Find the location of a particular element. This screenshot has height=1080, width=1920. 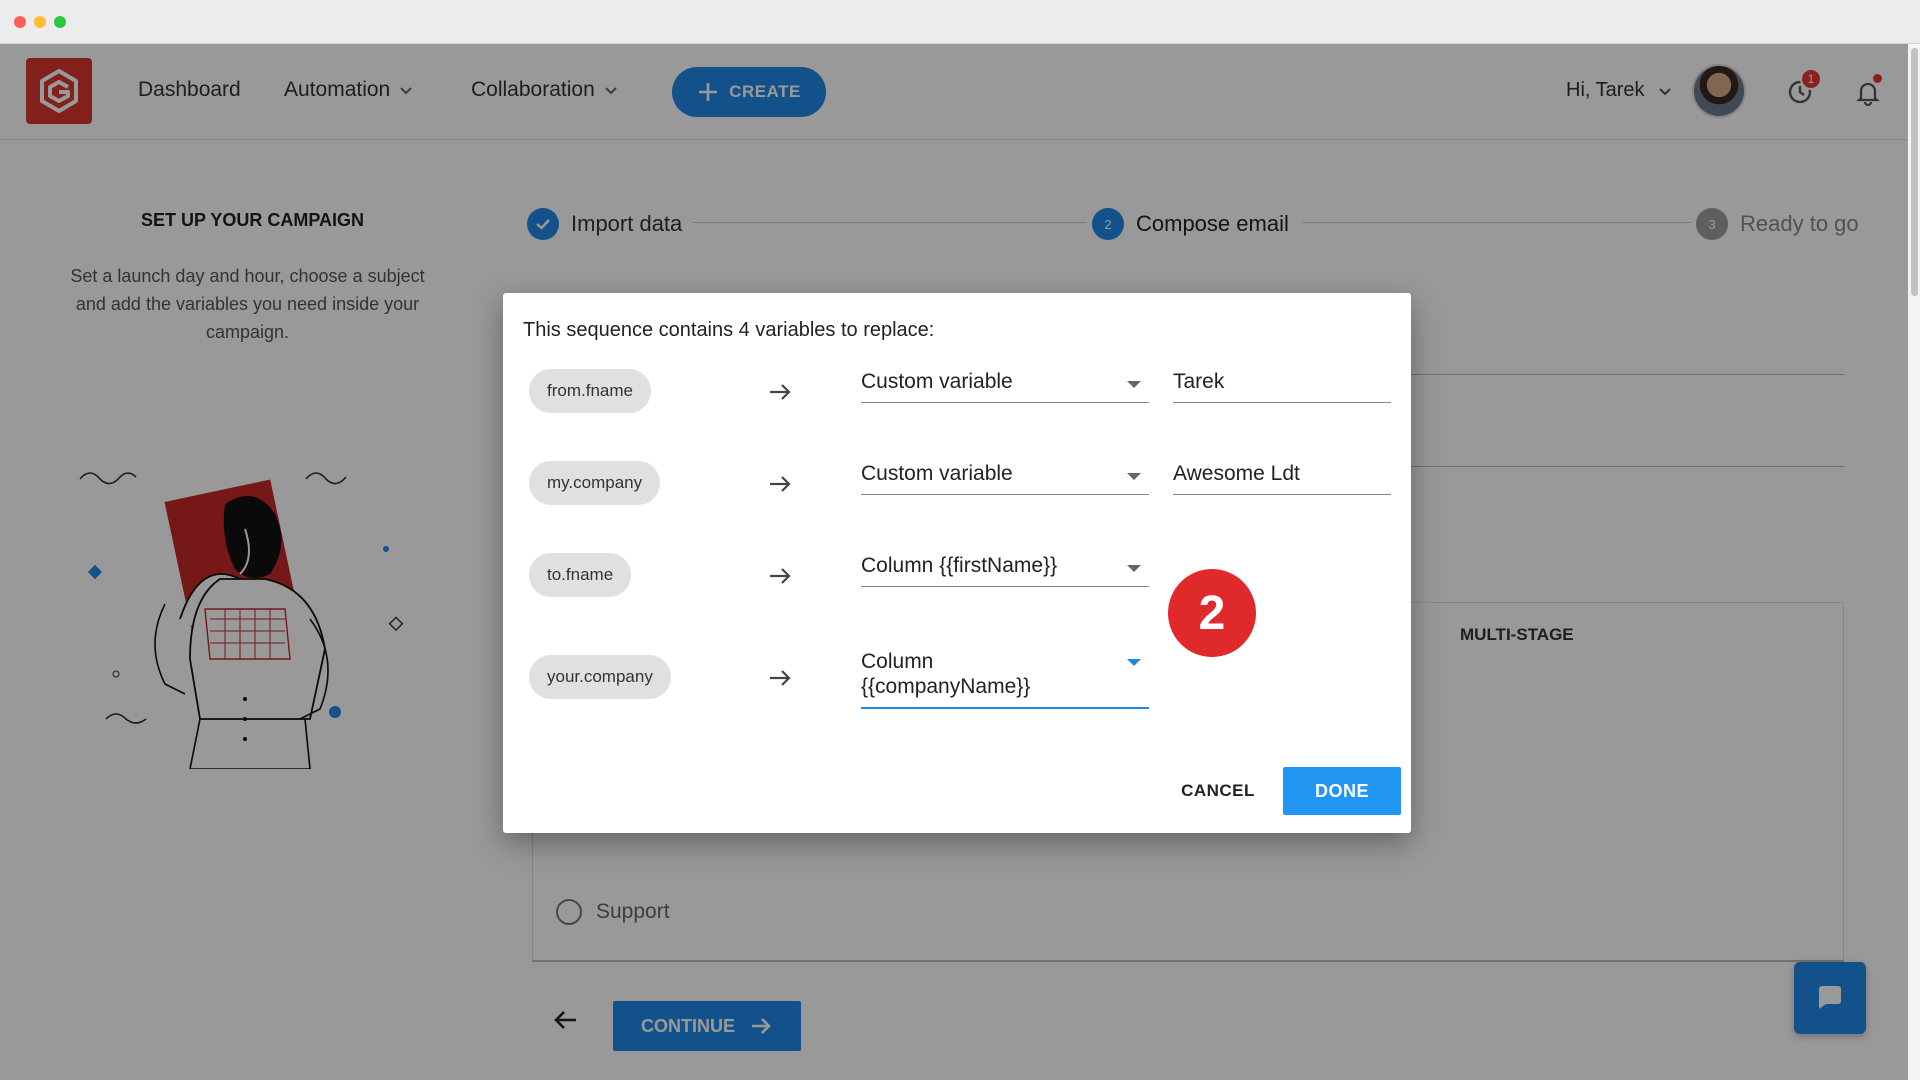

scrollbar-thumb is located at coordinates (1914, 172).